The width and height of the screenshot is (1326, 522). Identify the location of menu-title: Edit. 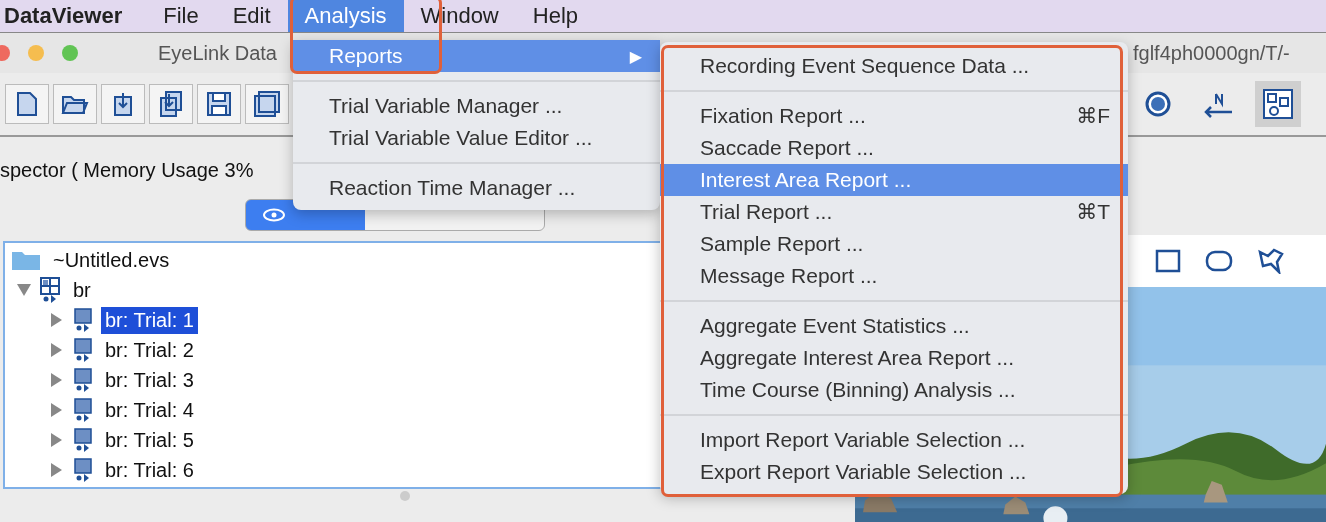
(251, 16).